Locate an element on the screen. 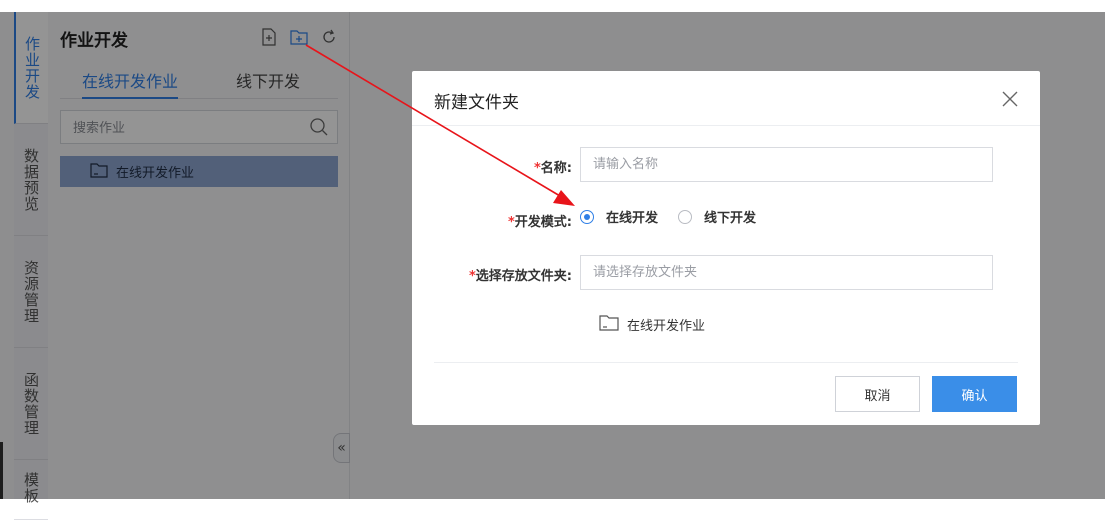 Image resolution: width=1105 pixels, height=520 pixels. name-label-text: 名称: is located at coordinates (556, 168).